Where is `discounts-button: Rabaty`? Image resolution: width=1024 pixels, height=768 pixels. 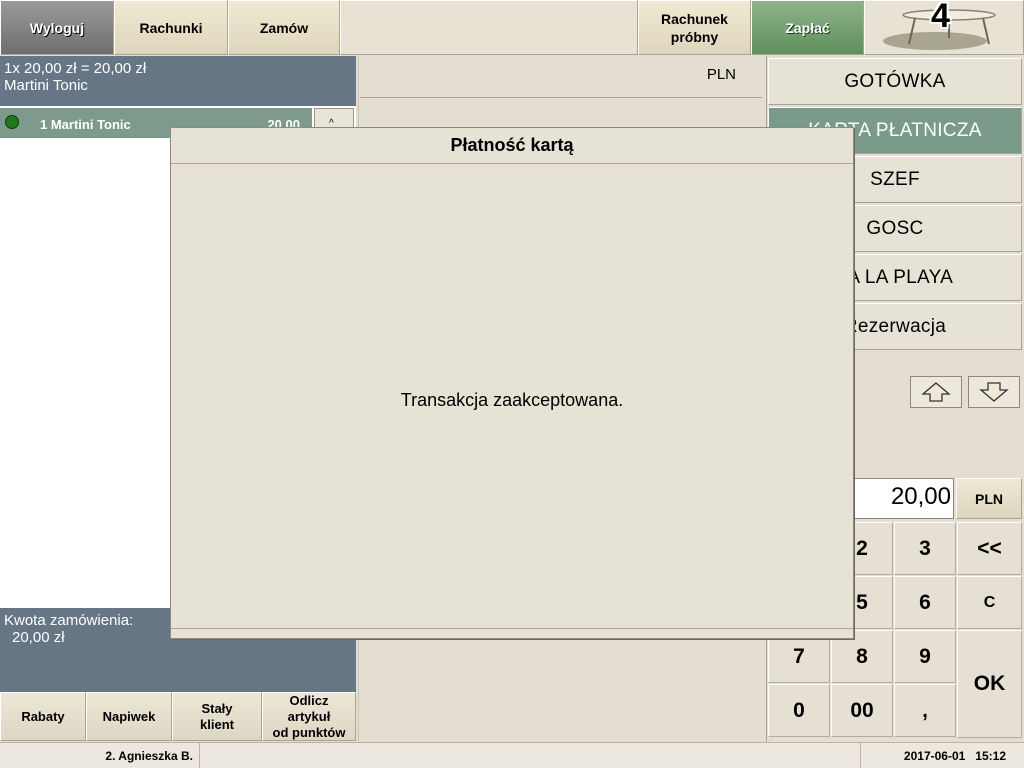
discounts-button: Rabaty is located at coordinates (43, 716).